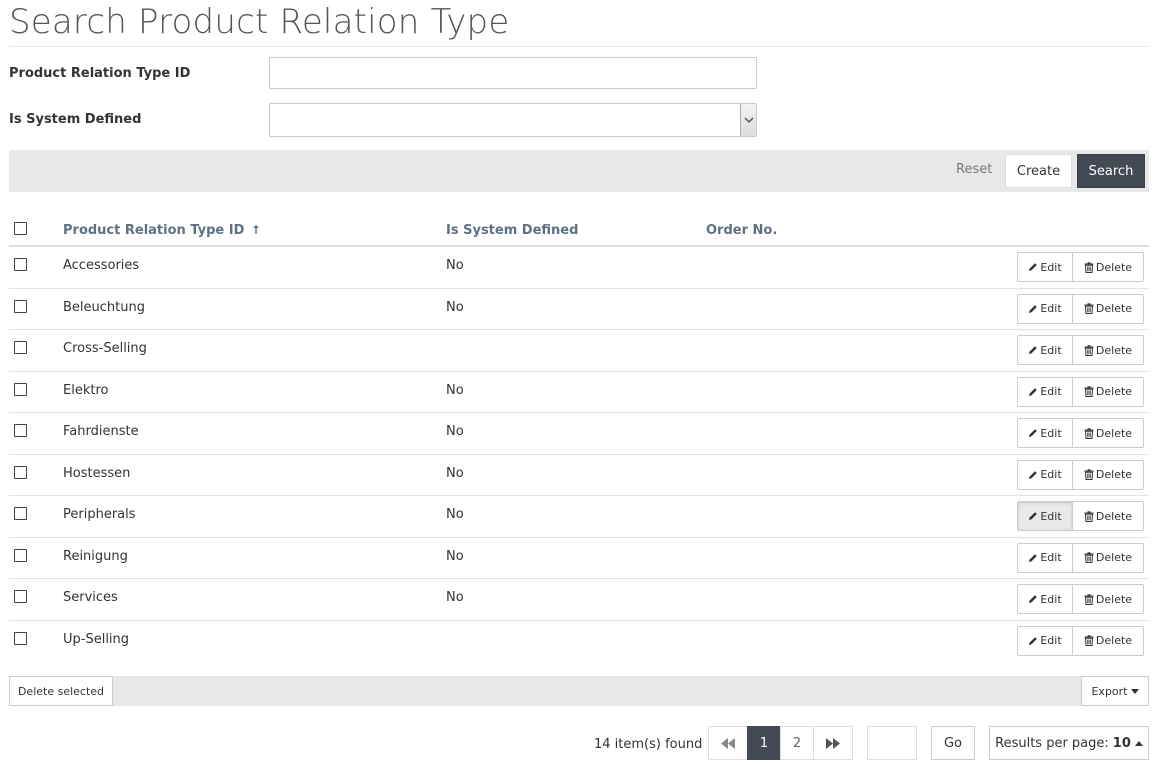 This screenshot has height=765, width=1156. What do you see at coordinates (741, 230) in the screenshot?
I see `column-header-order-no: Order No.` at bounding box center [741, 230].